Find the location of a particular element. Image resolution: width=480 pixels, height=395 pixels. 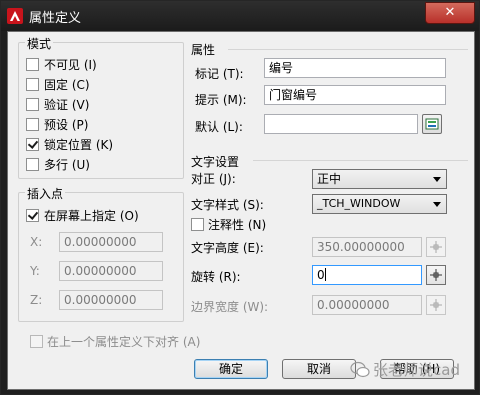

text-settings-divider is located at coordinates (360, 160).